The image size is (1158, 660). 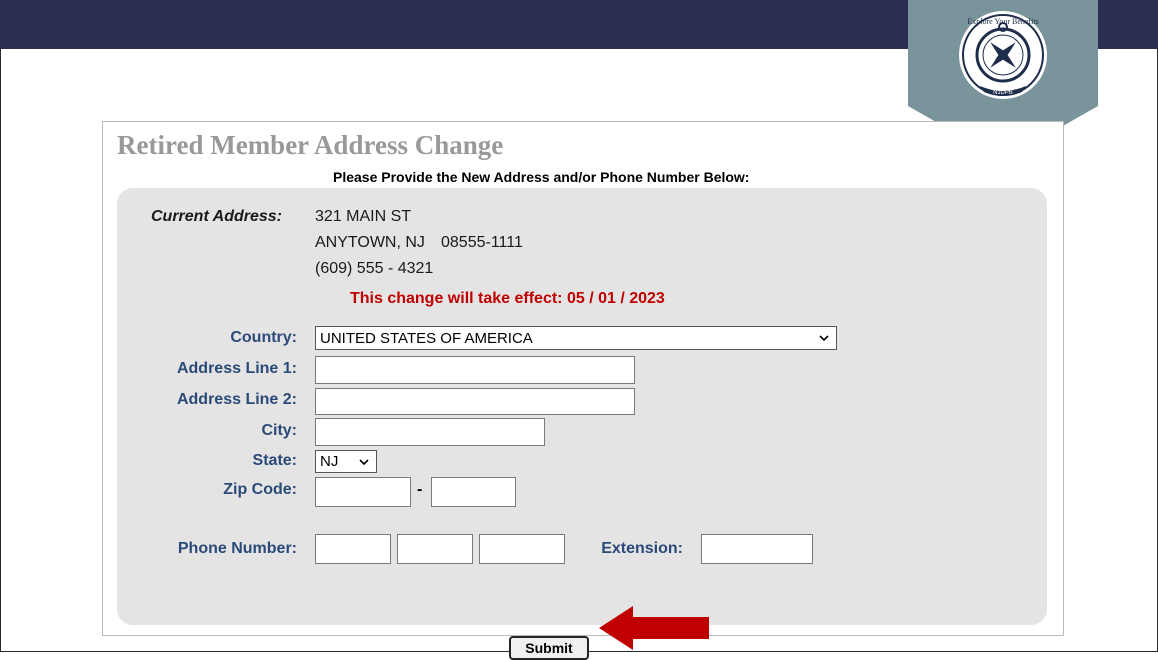 I want to click on current-address-label: Current Address:, so click(x=216, y=216).